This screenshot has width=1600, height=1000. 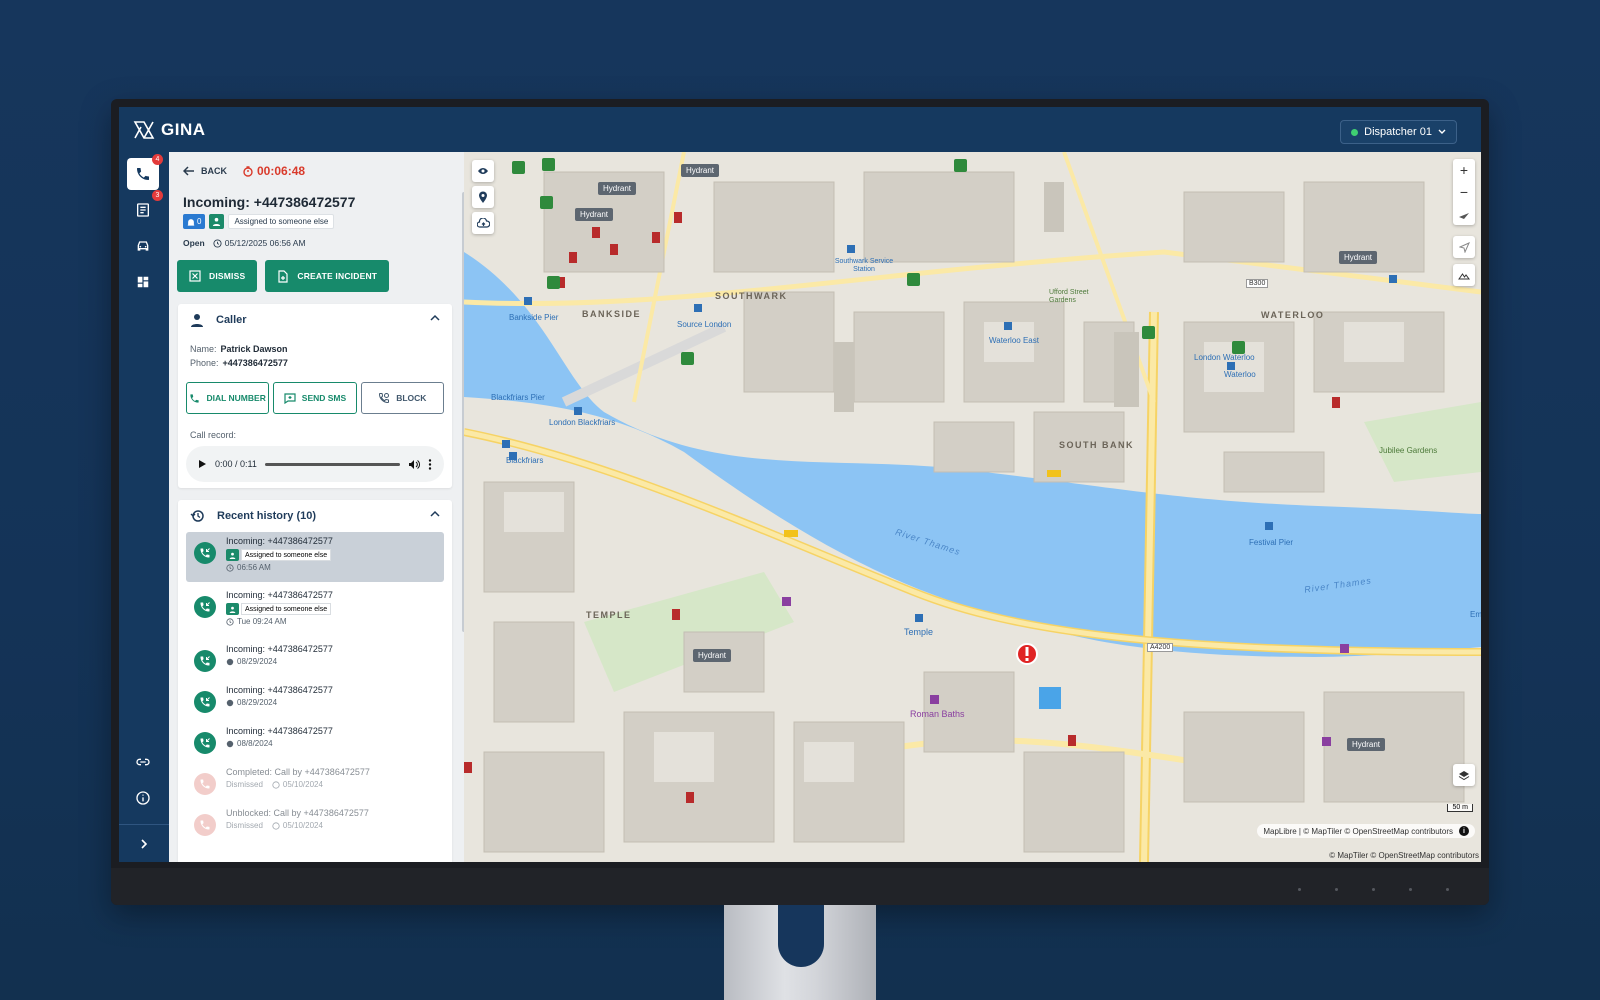 What do you see at coordinates (534, 317) in the screenshot?
I see `poi-bankside-pier: Bankside Pier` at bounding box center [534, 317].